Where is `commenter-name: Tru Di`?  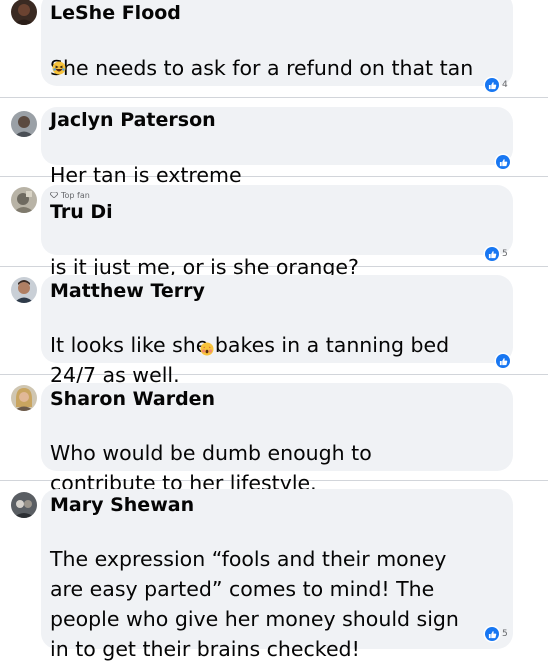
commenter-name: Tru Di is located at coordinates (81, 212).